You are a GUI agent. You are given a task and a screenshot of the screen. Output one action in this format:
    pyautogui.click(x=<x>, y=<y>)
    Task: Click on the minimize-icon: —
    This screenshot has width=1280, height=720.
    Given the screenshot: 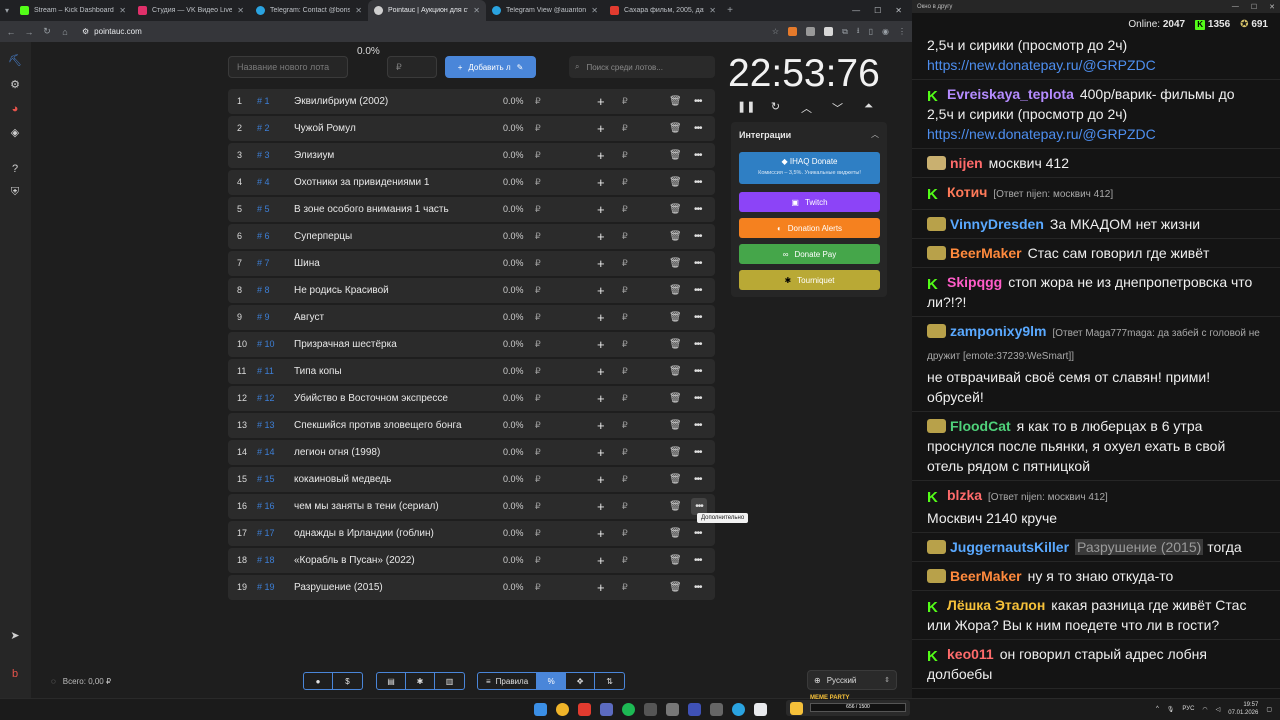 What is the action you would take?
    pyautogui.click(x=1235, y=7)
    